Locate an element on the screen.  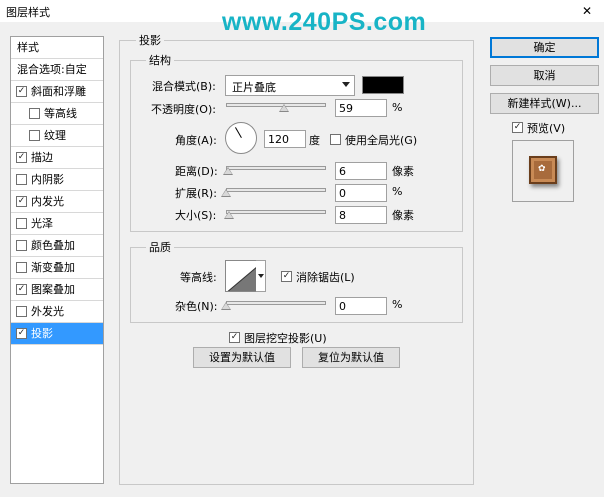
preview-glyph-icon: ✿ is located at coordinates (542, 169).